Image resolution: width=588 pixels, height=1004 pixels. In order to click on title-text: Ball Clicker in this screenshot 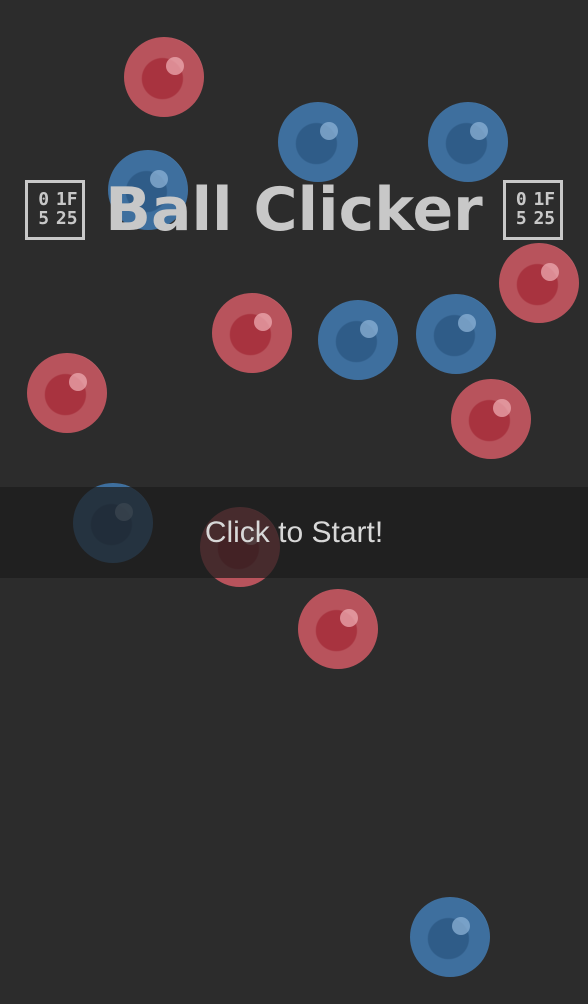, I will do `click(294, 210)`.